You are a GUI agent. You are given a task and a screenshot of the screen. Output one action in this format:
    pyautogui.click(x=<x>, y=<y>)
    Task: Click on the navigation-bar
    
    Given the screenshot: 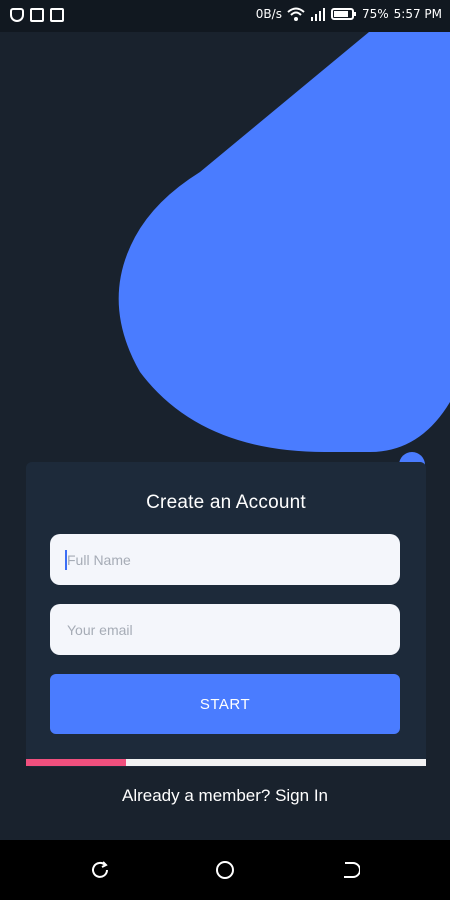 What is the action you would take?
    pyautogui.click(x=225, y=870)
    